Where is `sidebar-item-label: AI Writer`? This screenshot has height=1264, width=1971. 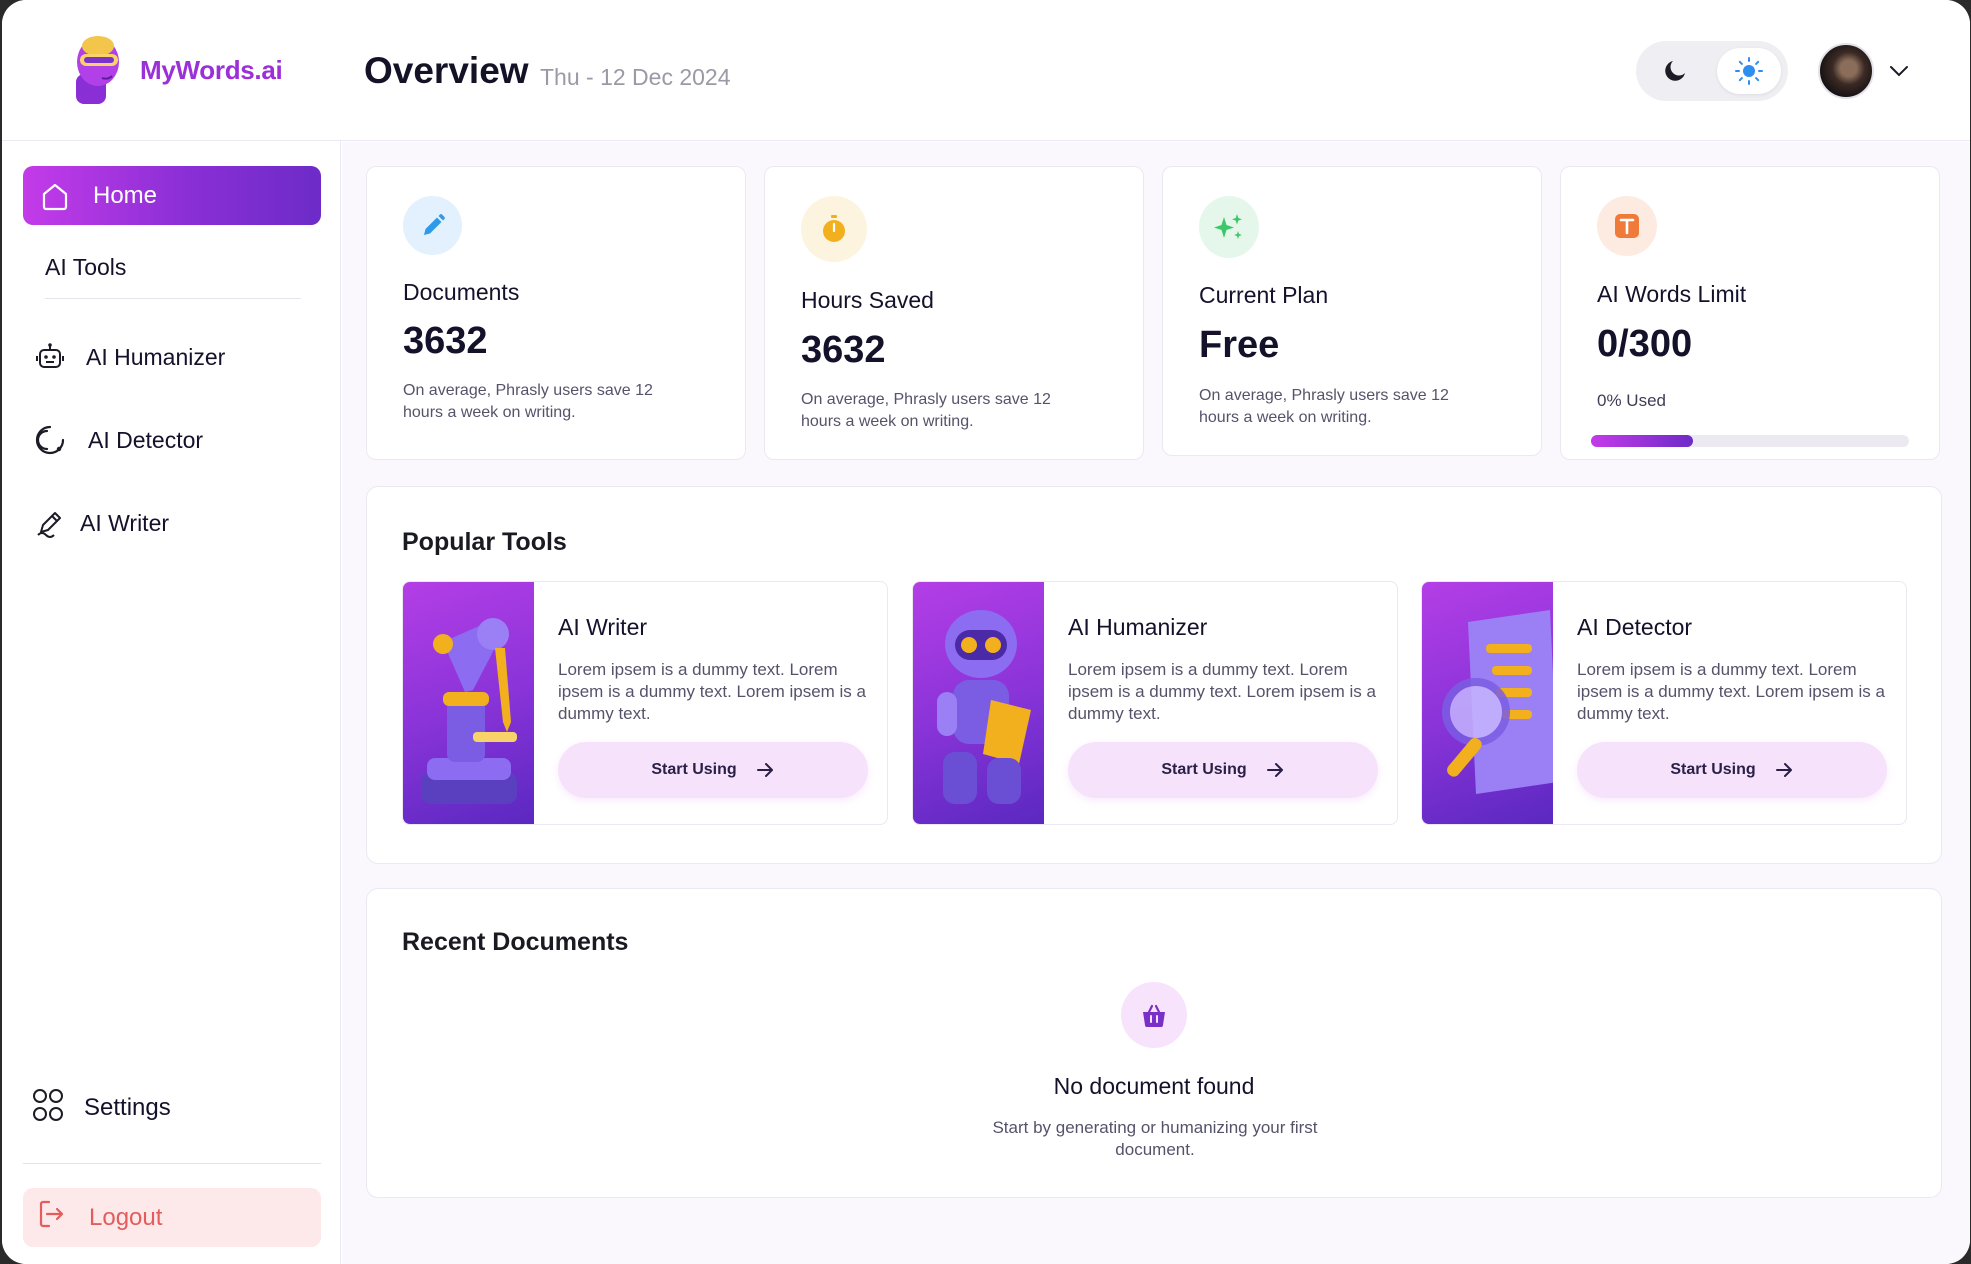 sidebar-item-label: AI Writer is located at coordinates (125, 522).